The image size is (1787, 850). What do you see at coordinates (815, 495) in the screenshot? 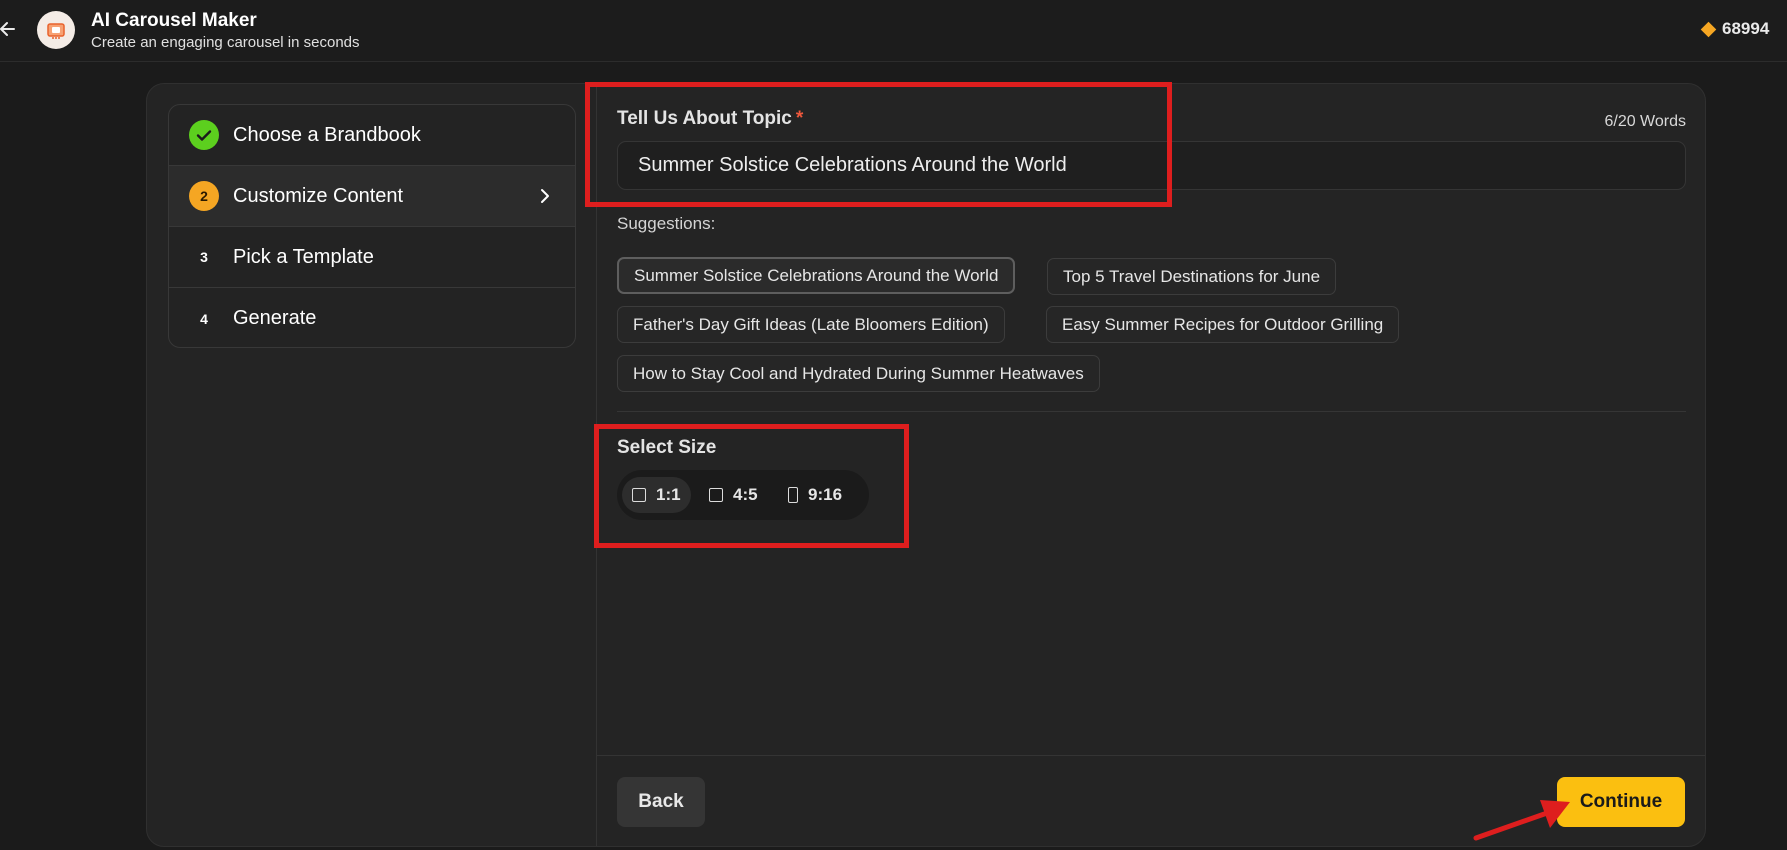
I see `size-option-9-16: 9:16` at bounding box center [815, 495].